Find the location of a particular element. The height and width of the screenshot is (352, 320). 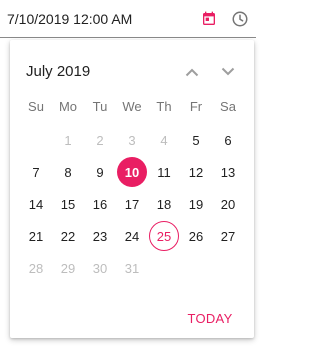

day-label: 8 is located at coordinates (68, 172).